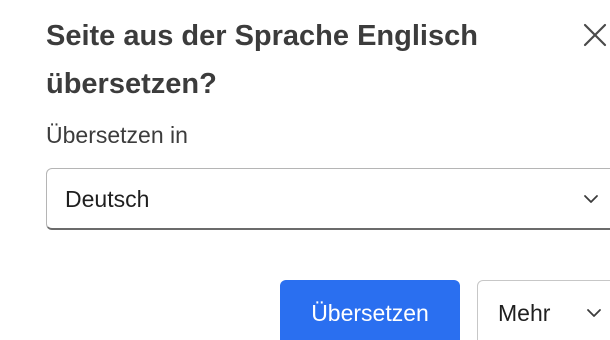 The width and height of the screenshot is (610, 340). What do you see at coordinates (117, 135) in the screenshot?
I see `target-language-label: Übersetzen in` at bounding box center [117, 135].